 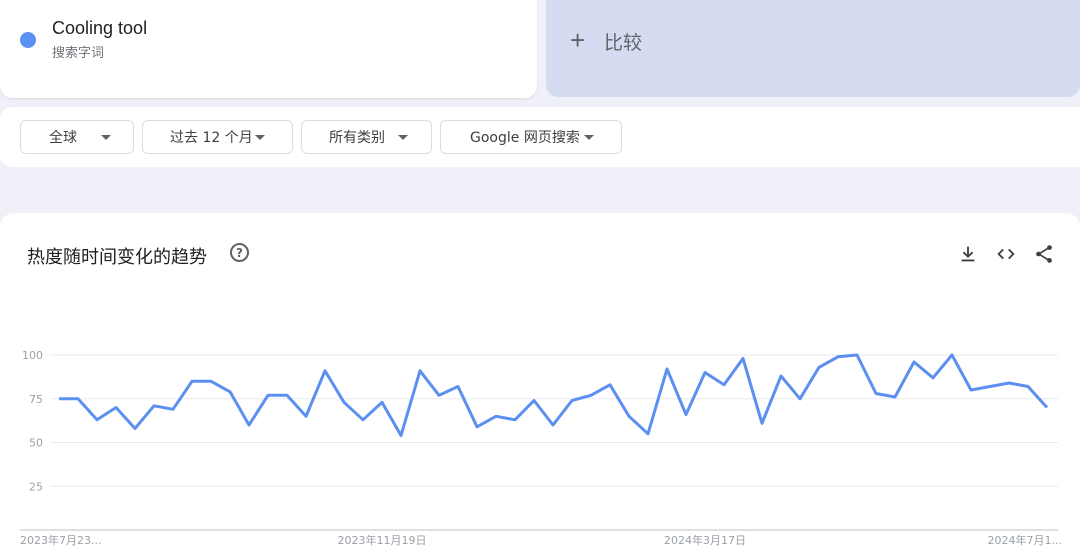 I want to click on compare-label: 比较, so click(x=623, y=43).